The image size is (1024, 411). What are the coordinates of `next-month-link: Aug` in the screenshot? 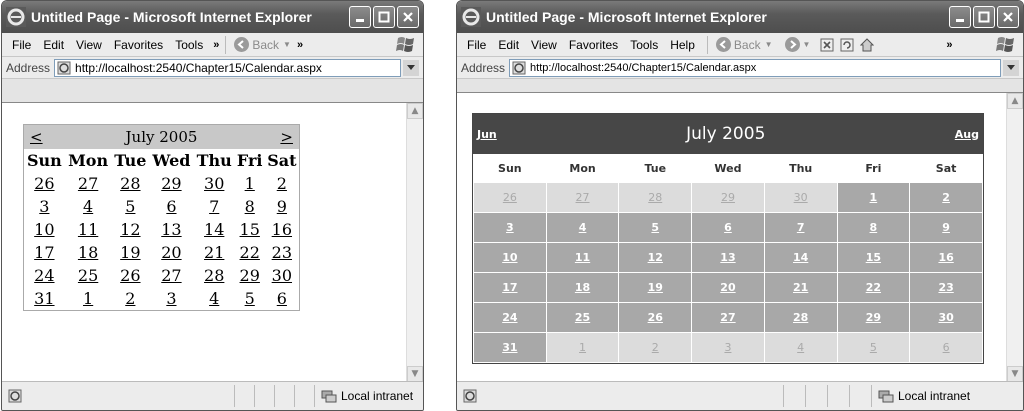 It's located at (967, 134).